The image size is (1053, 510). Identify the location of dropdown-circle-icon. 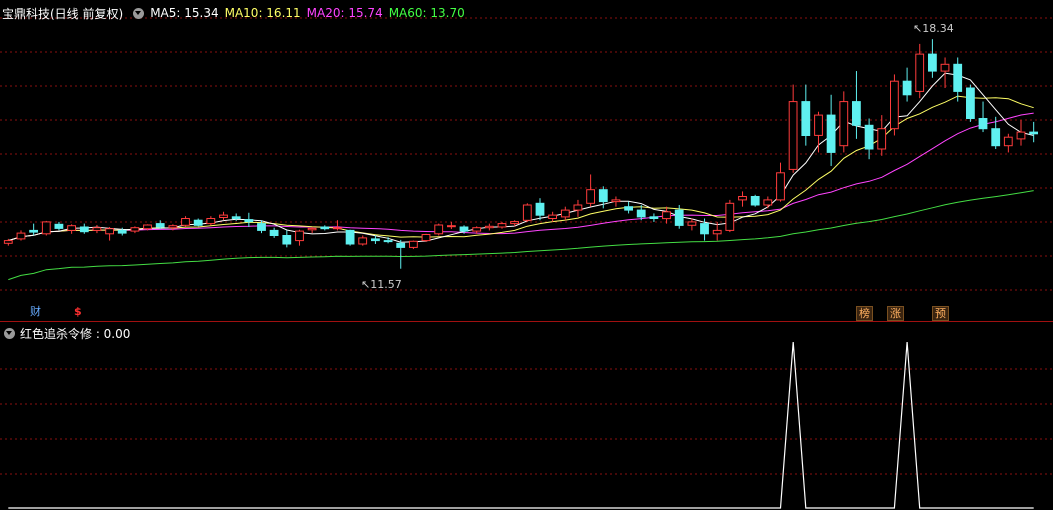
(139, 13).